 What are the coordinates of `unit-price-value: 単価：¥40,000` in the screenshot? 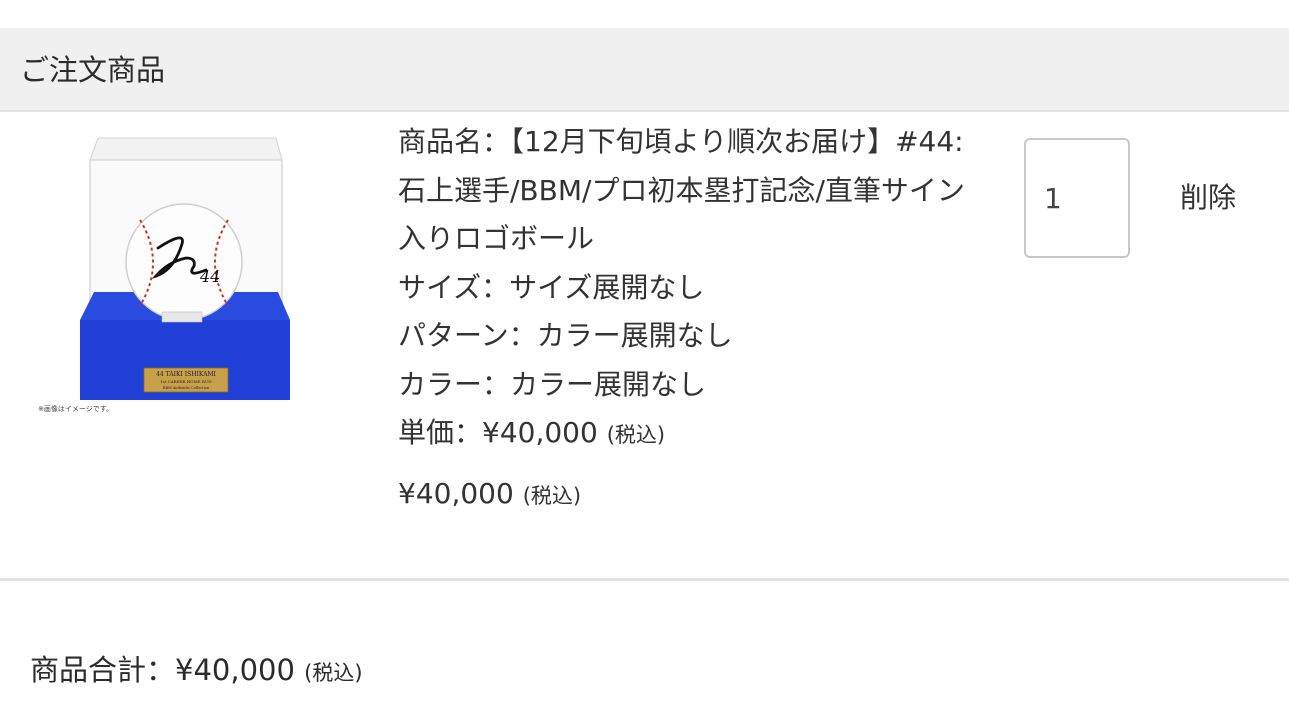 It's located at (498, 432).